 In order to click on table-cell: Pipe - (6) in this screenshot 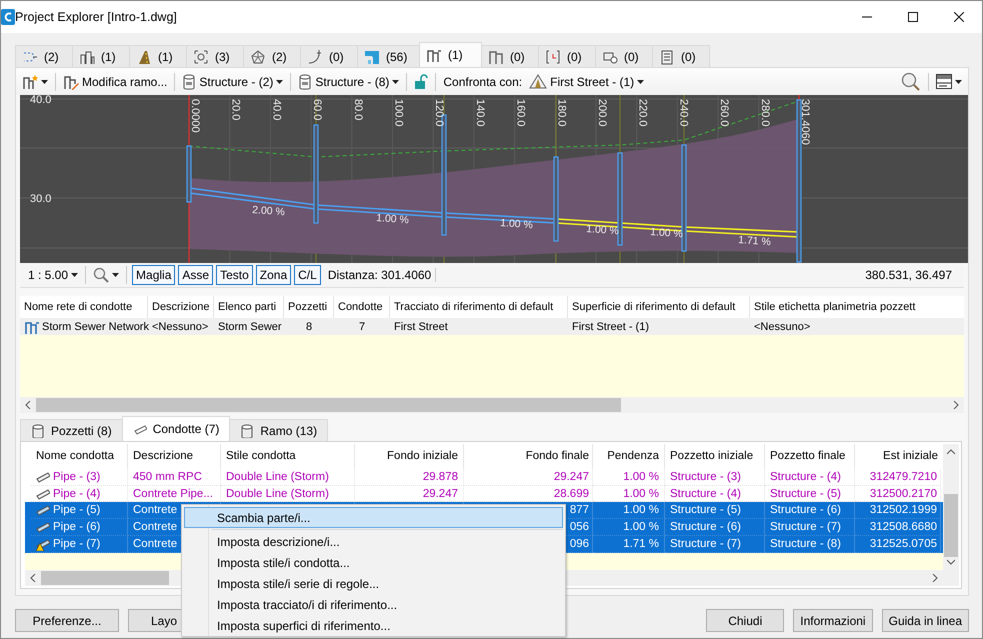, I will do `click(76, 527)`.